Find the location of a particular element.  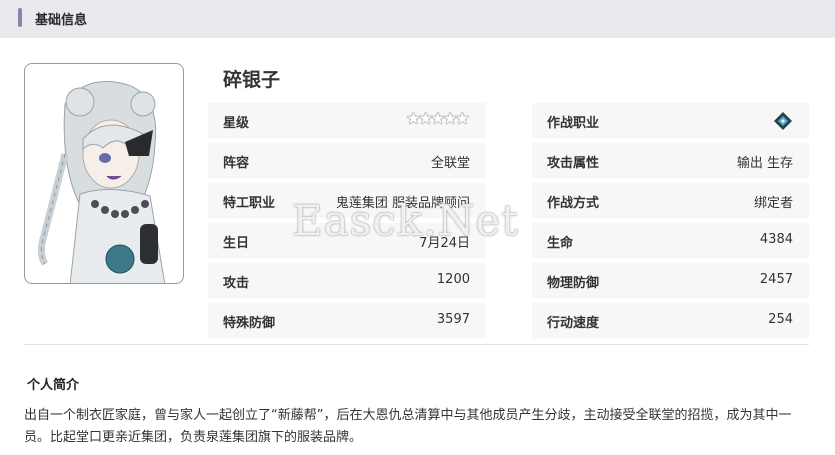

divider is located at coordinates (416, 344).